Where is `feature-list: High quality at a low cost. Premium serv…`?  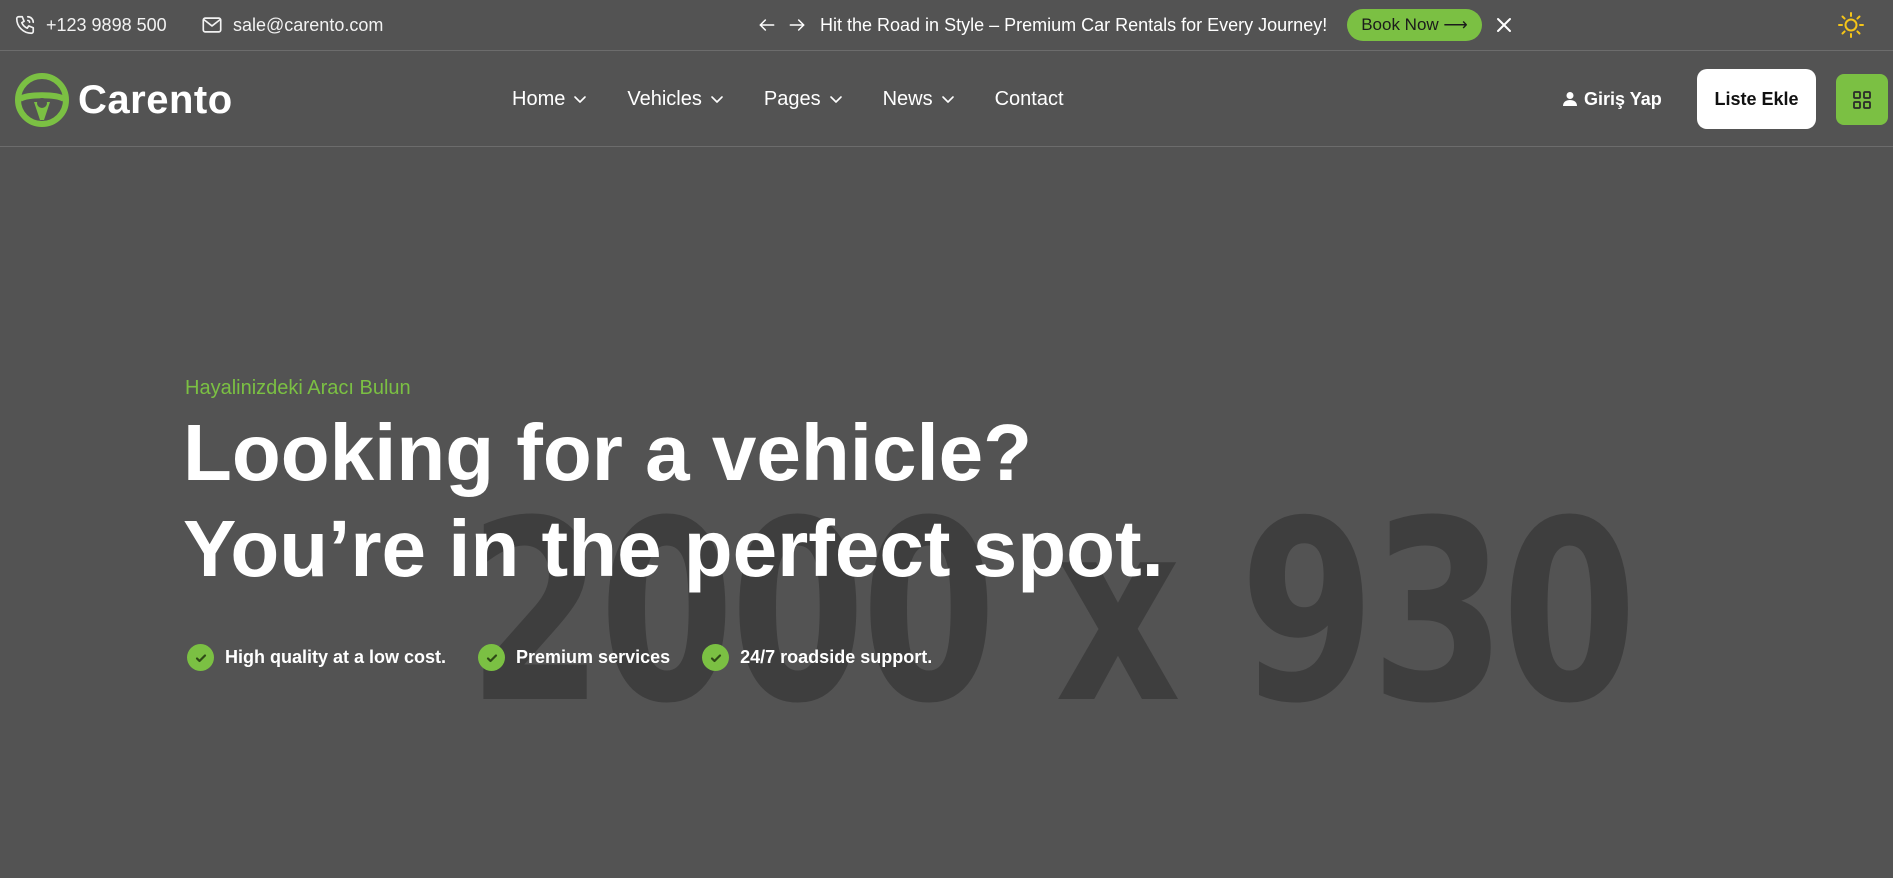
feature-list: High quality at a low cost. Premium serv… is located at coordinates (575, 657).